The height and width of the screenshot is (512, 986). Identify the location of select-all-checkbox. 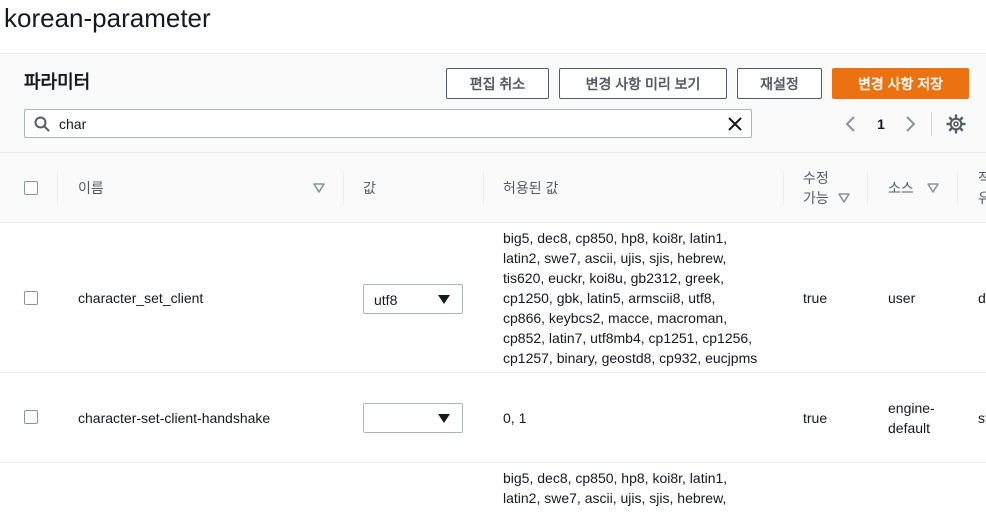
(31, 188).